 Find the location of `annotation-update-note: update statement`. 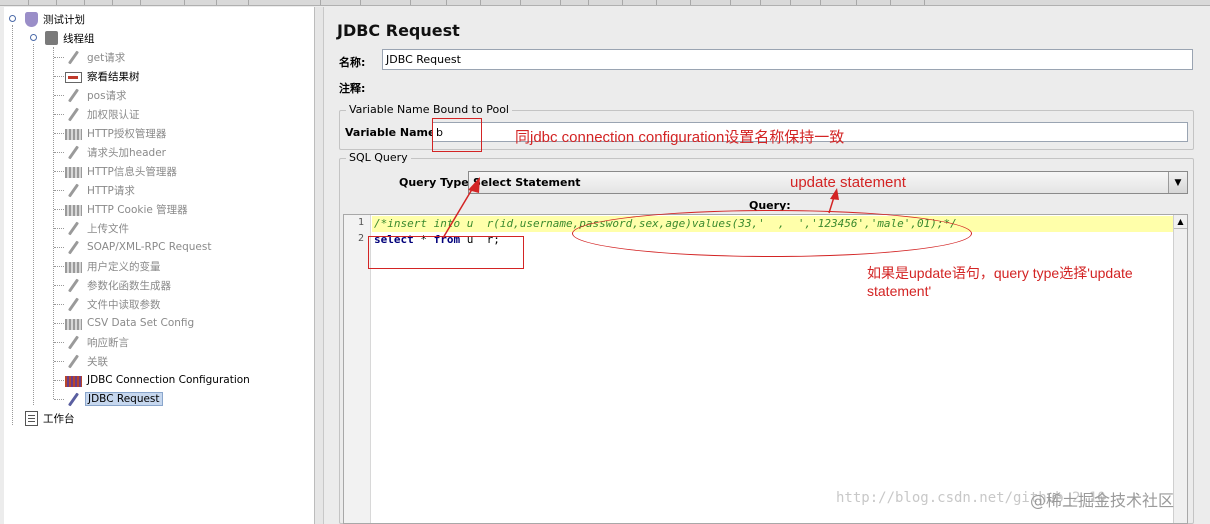

annotation-update-note: update statement is located at coordinates (848, 182).